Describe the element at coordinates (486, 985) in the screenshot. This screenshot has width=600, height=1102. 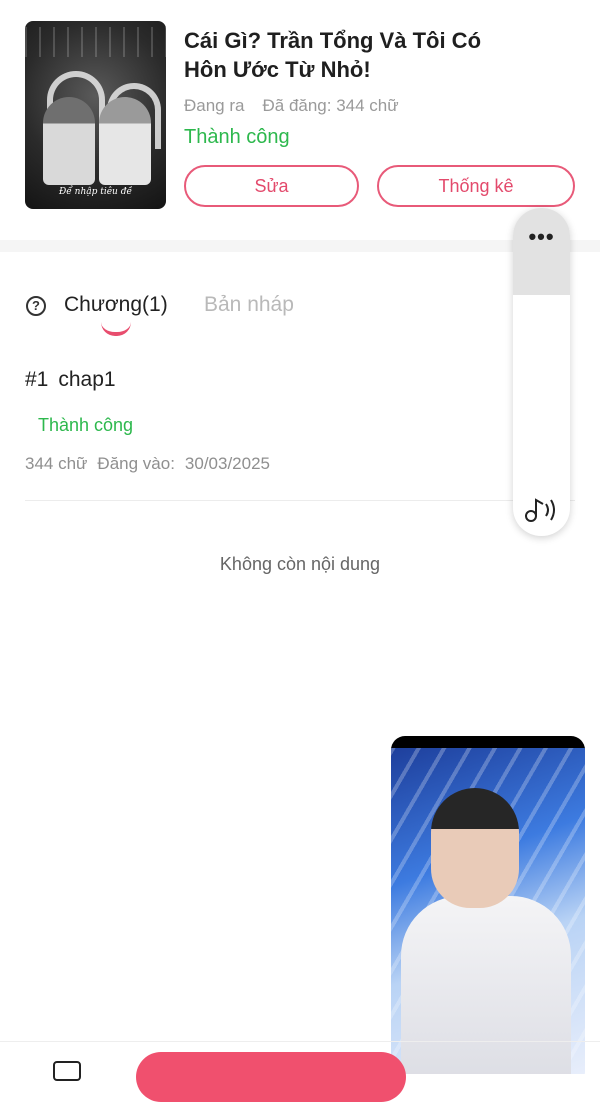
I see `video-person-body` at that location.